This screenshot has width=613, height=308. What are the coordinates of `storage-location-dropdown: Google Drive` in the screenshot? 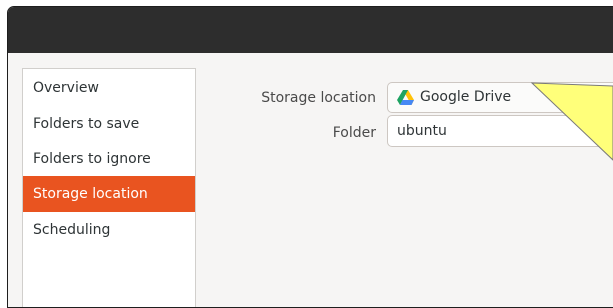 It's located at (500, 97).